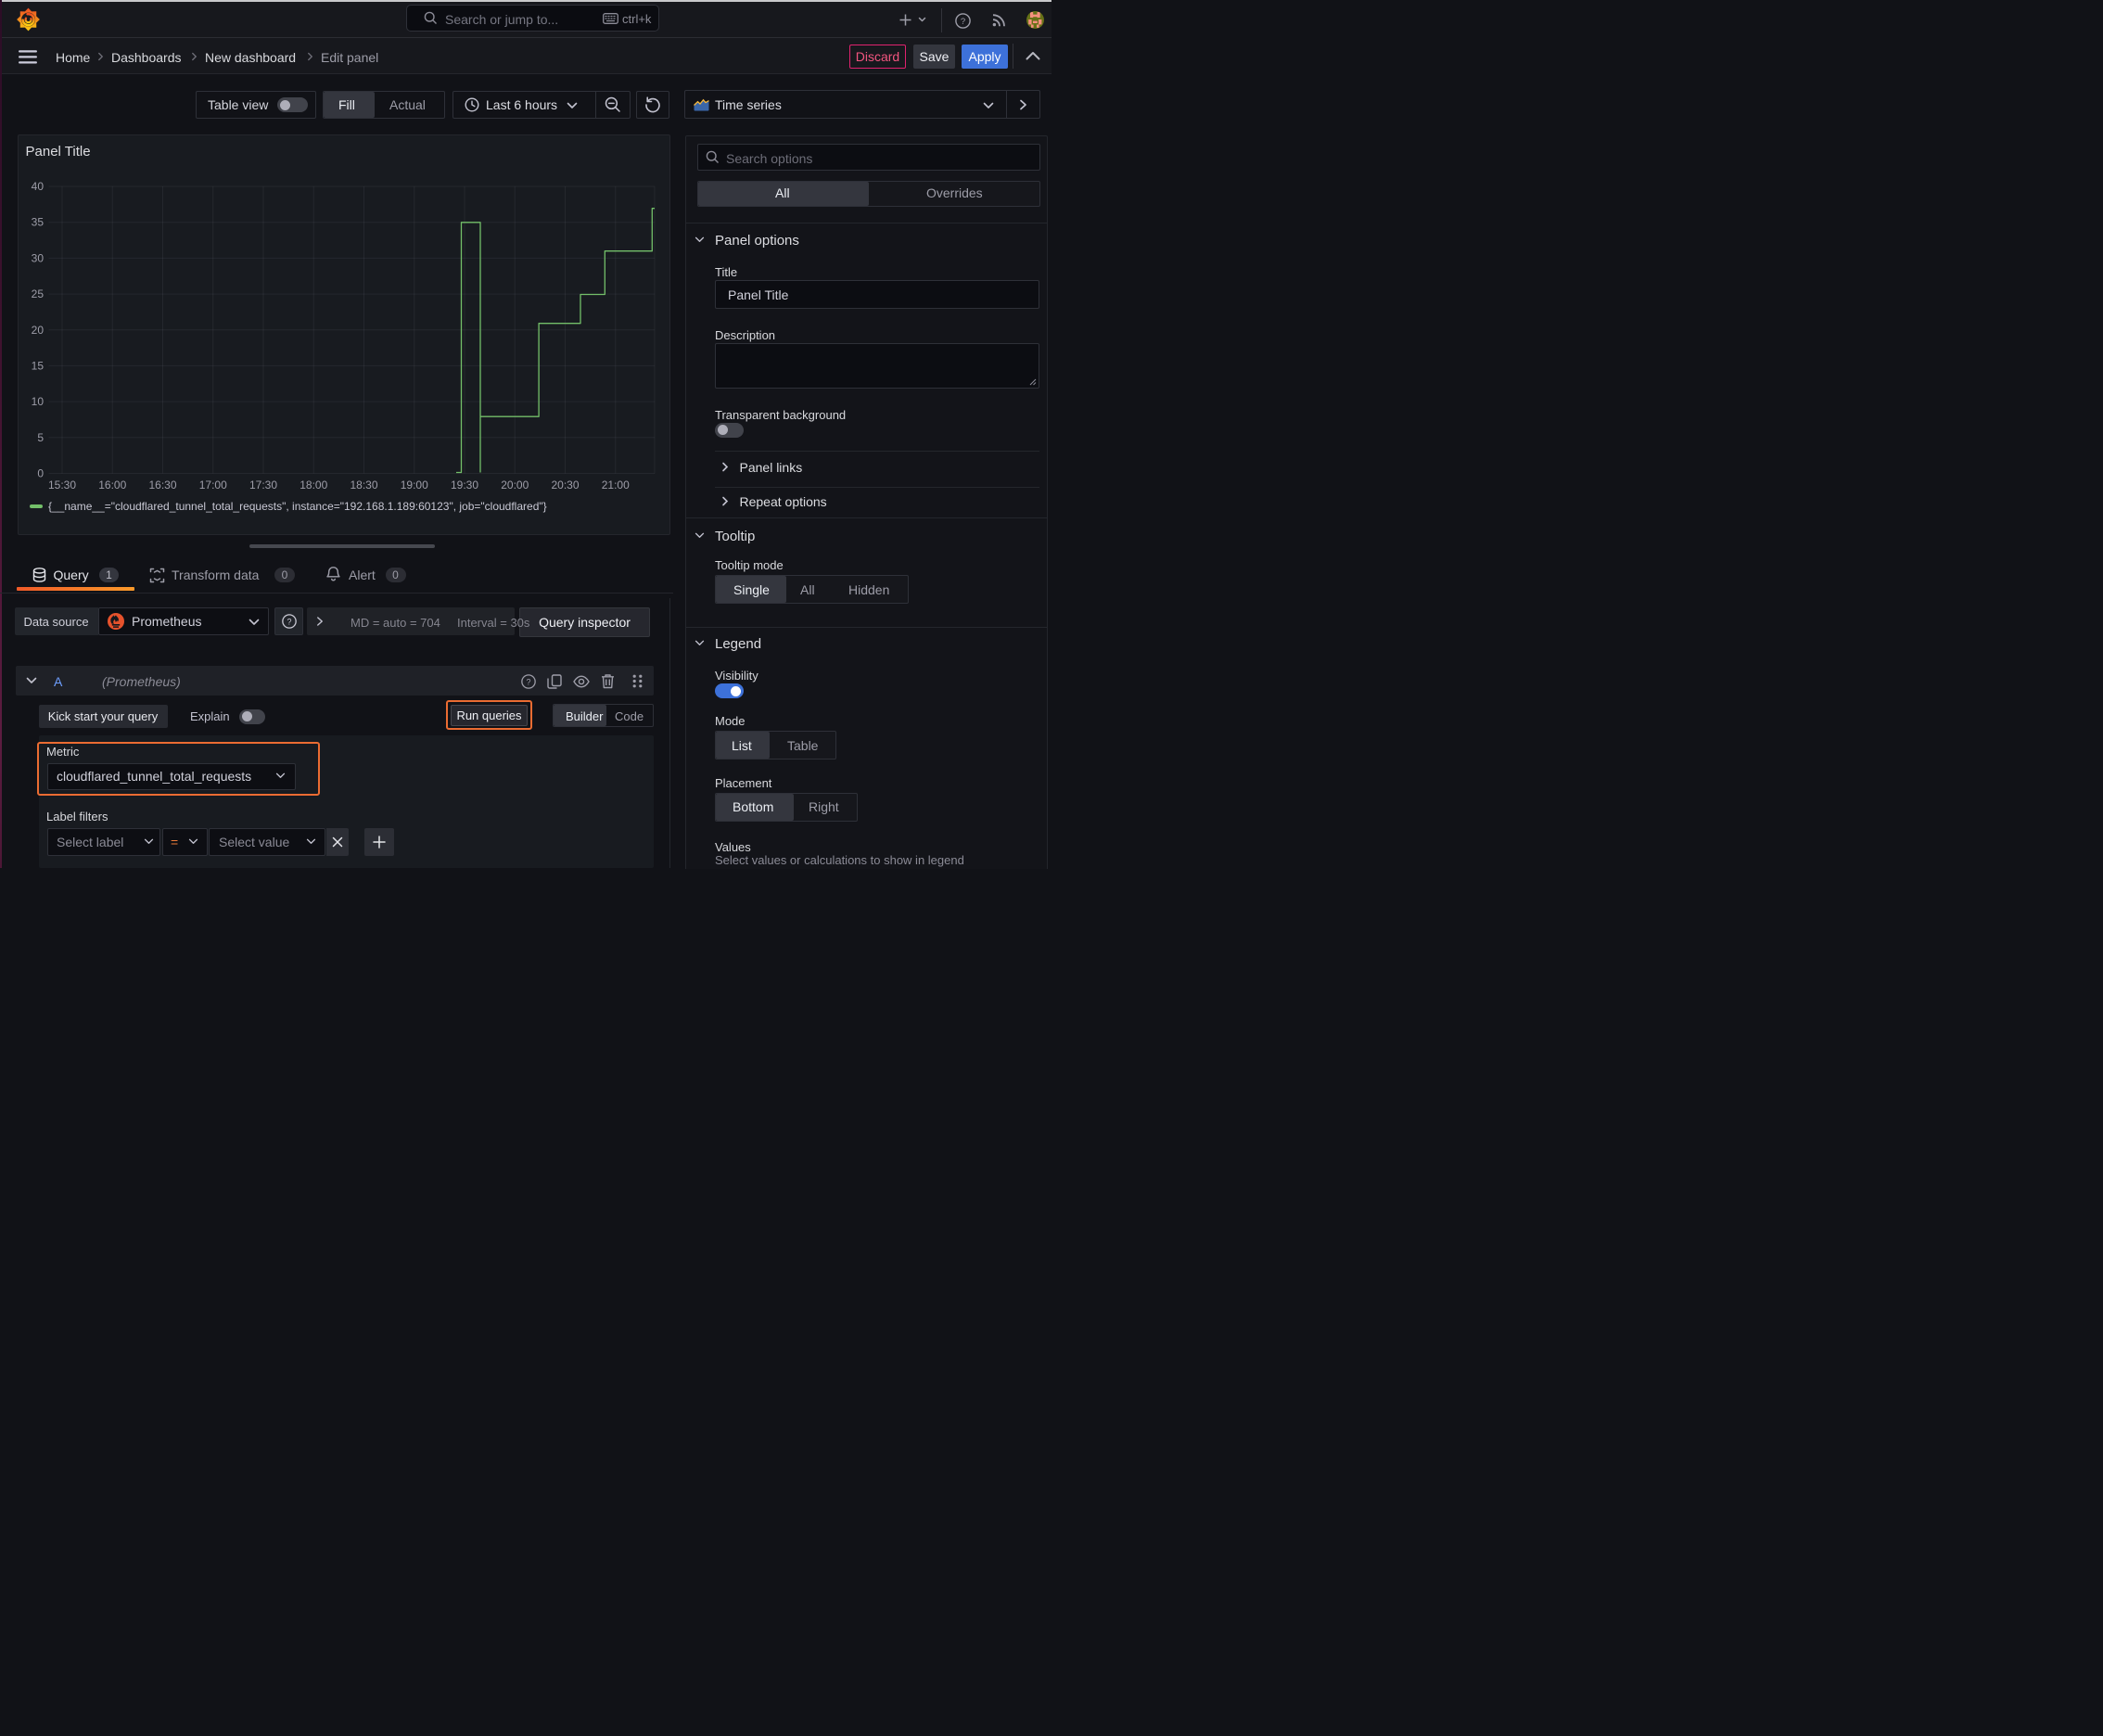  Describe the element at coordinates (37, 186) in the screenshot. I see `svg-text: 40` at that location.